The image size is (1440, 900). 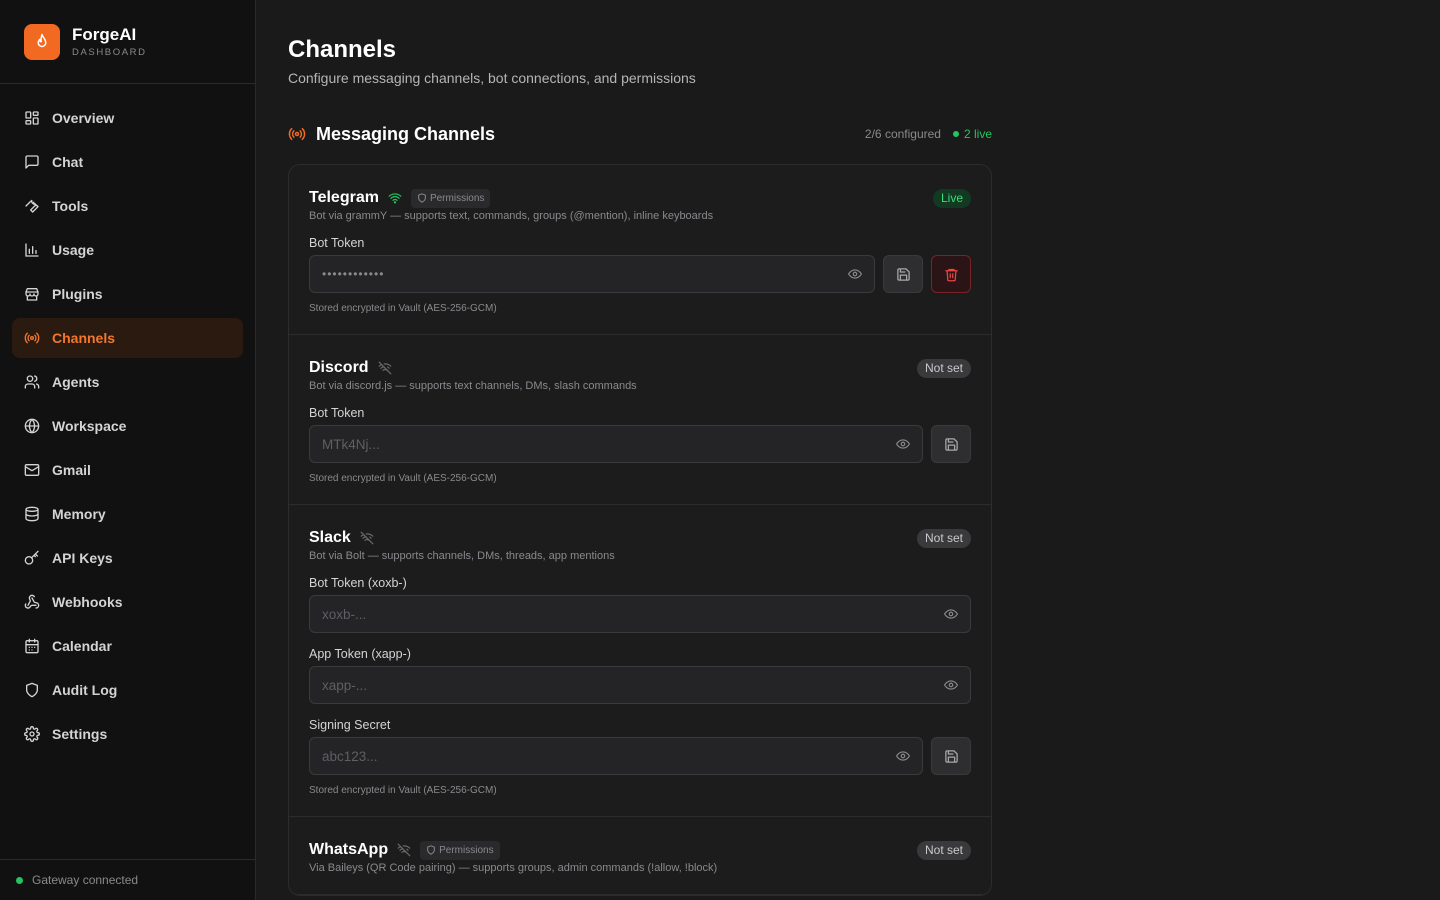 What do you see at coordinates (32, 294) in the screenshot?
I see `store-icon` at bounding box center [32, 294].